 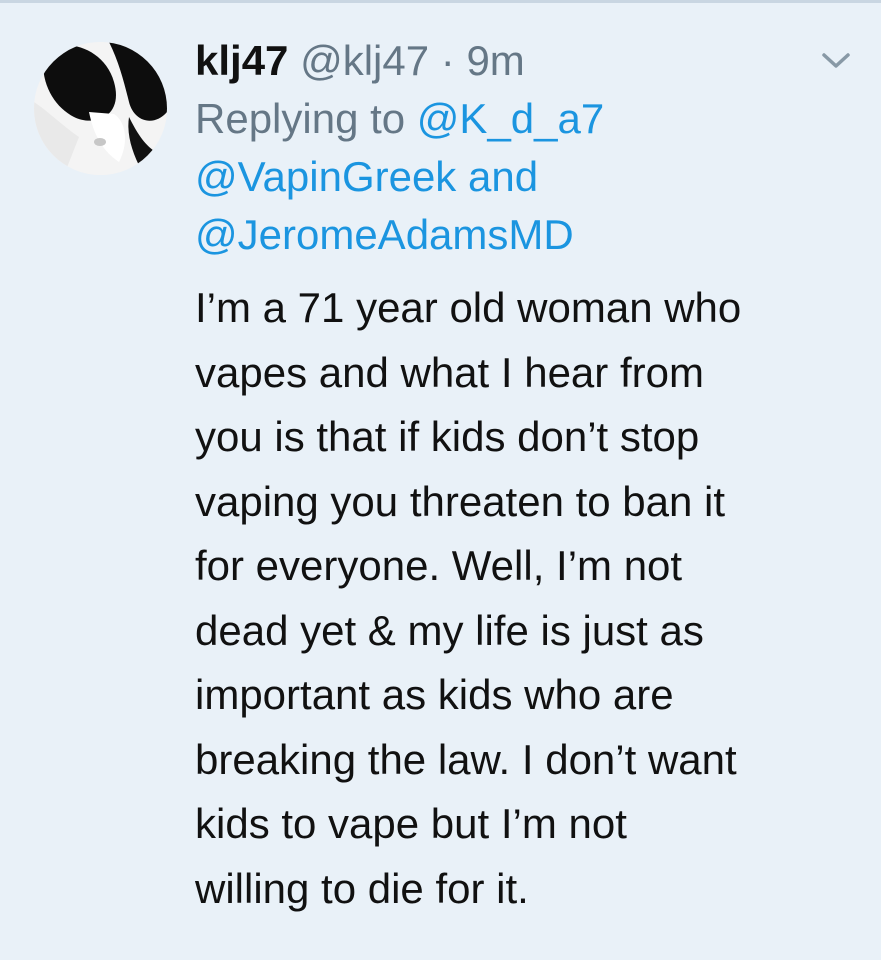 What do you see at coordinates (449, 372) in the screenshot?
I see `tweet-text-line: vapes and what I hear from` at bounding box center [449, 372].